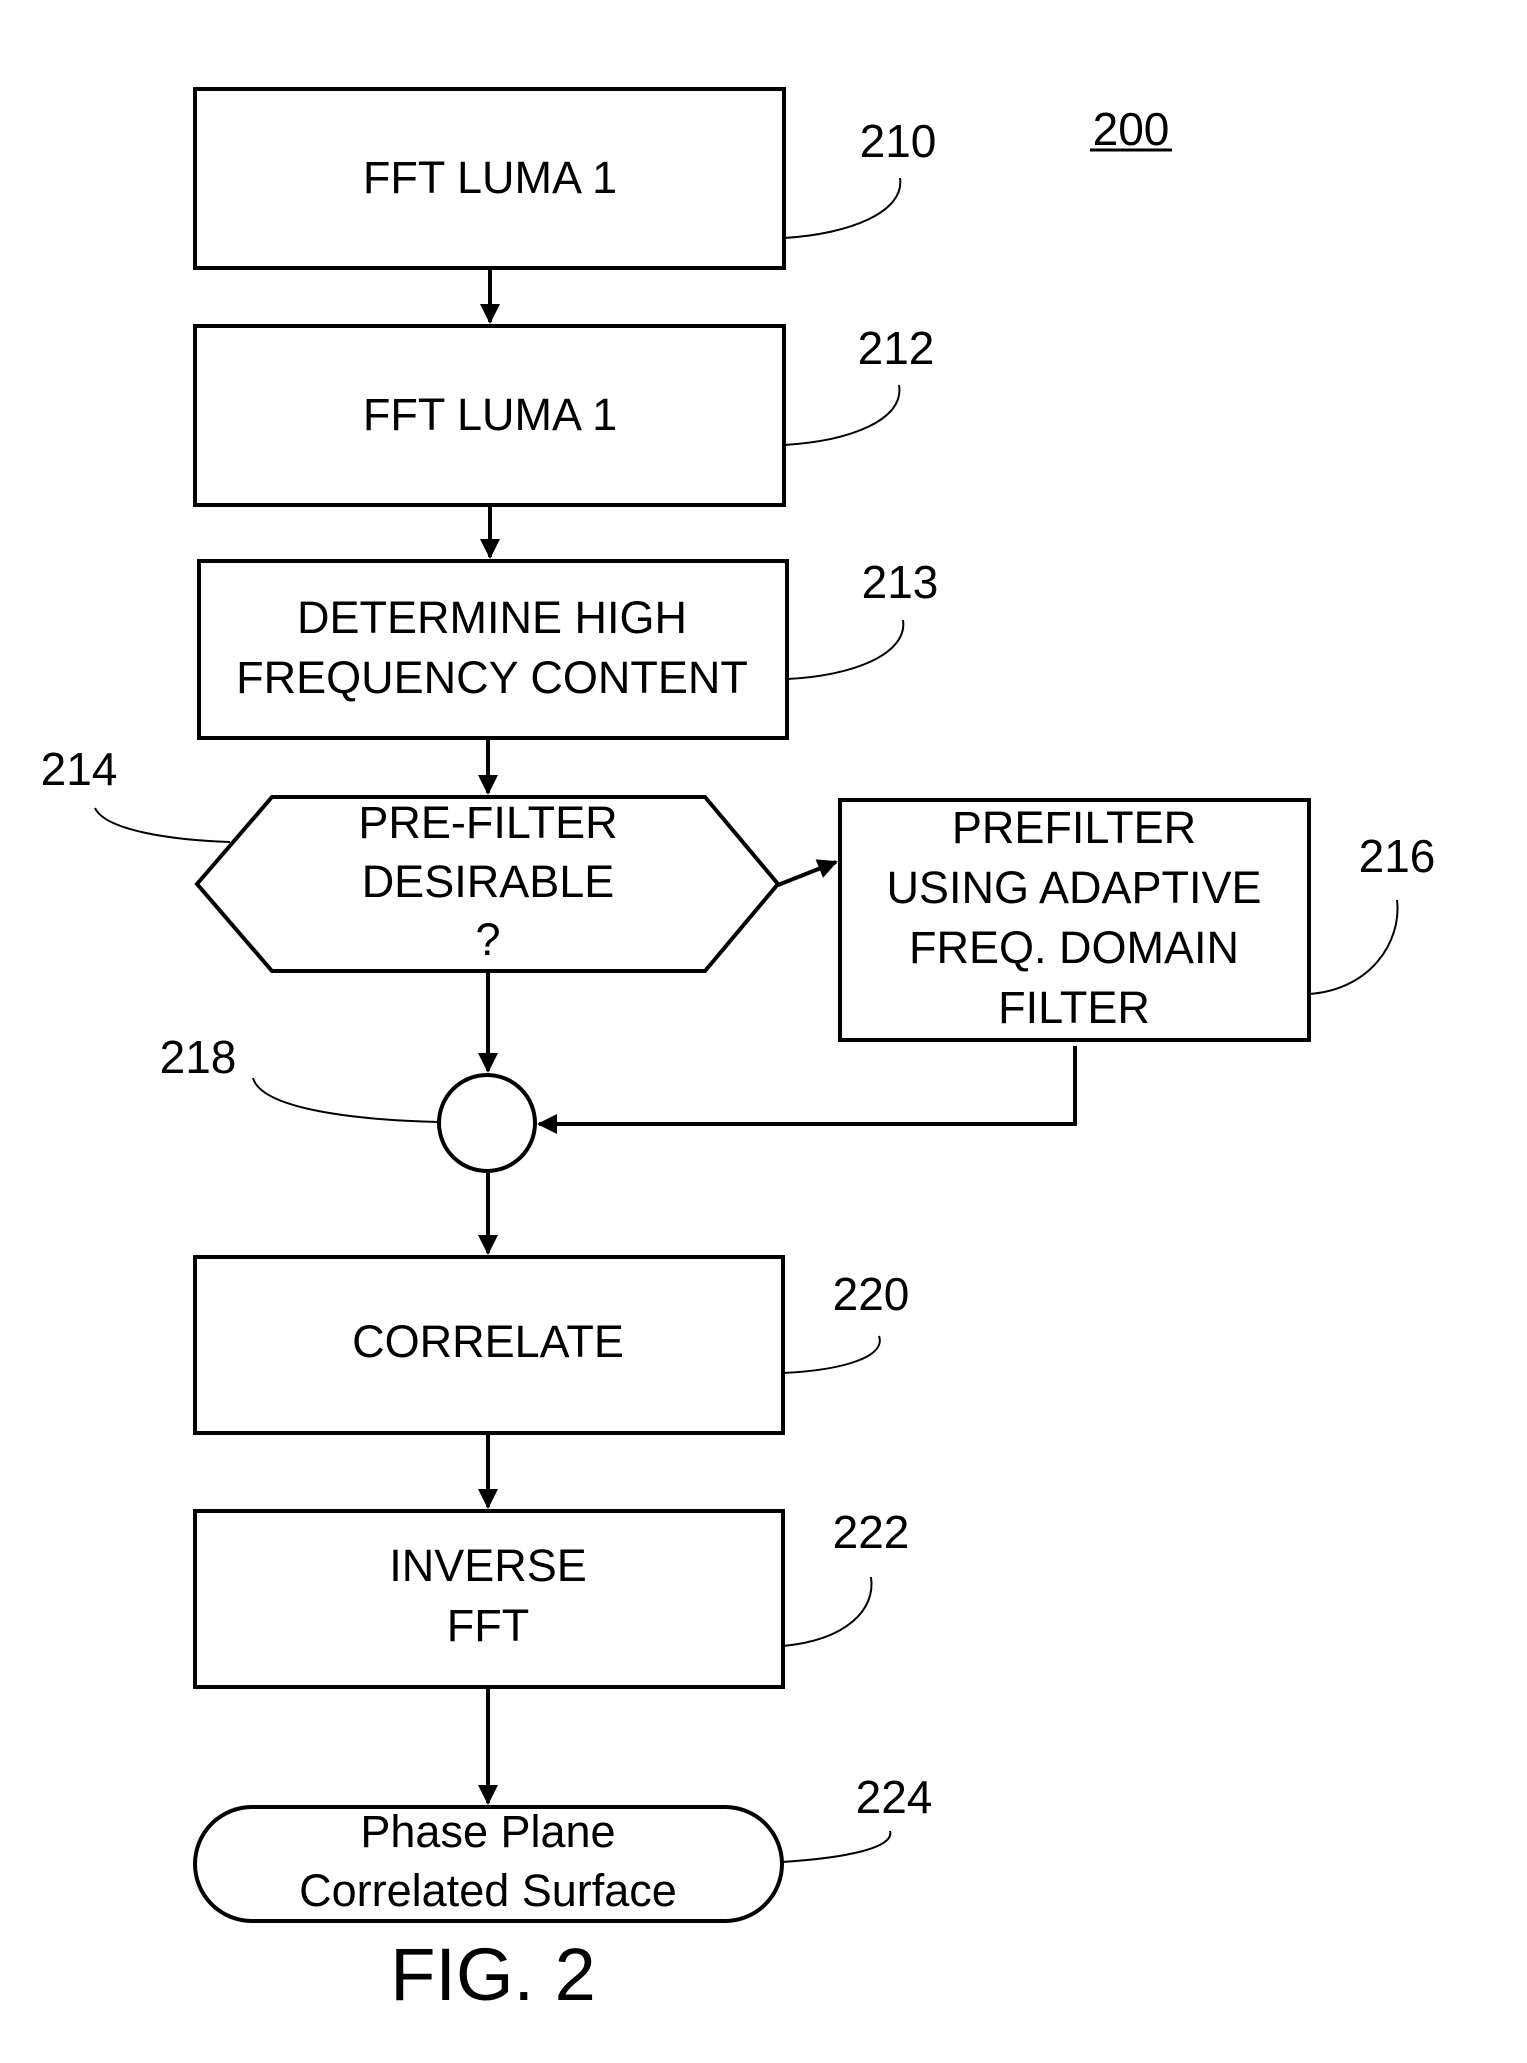  I want to click on decision-214-text-line1: PRE-FILTER, so click(487, 822).